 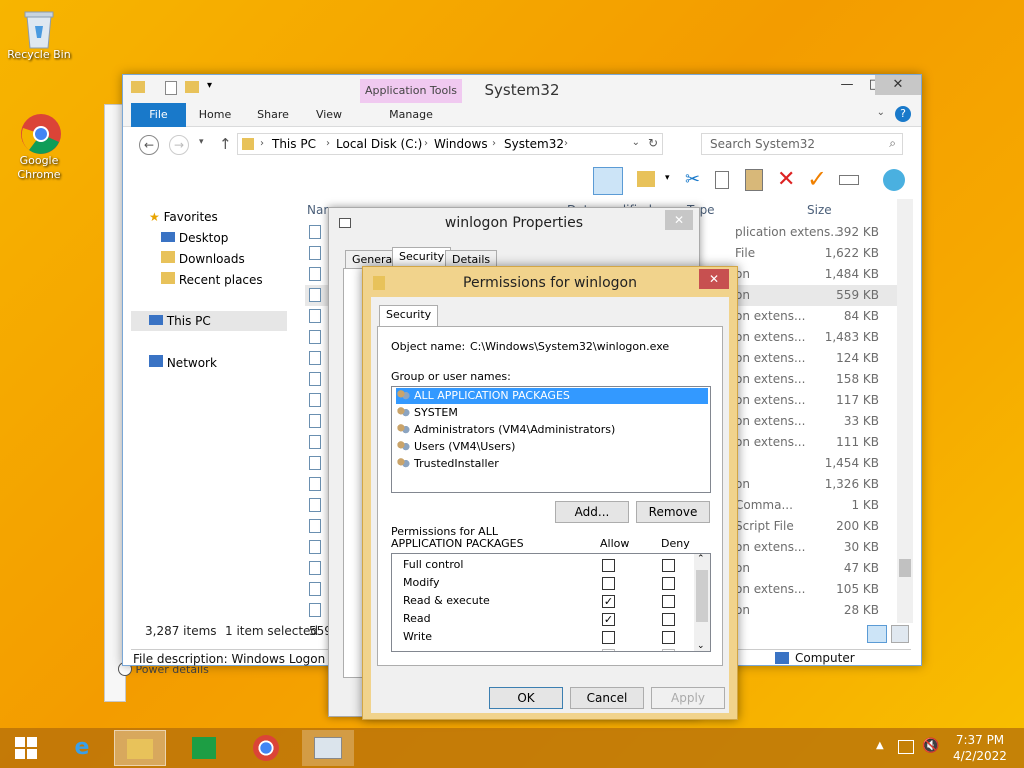 I want to click on tab-view: View, so click(x=329, y=115).